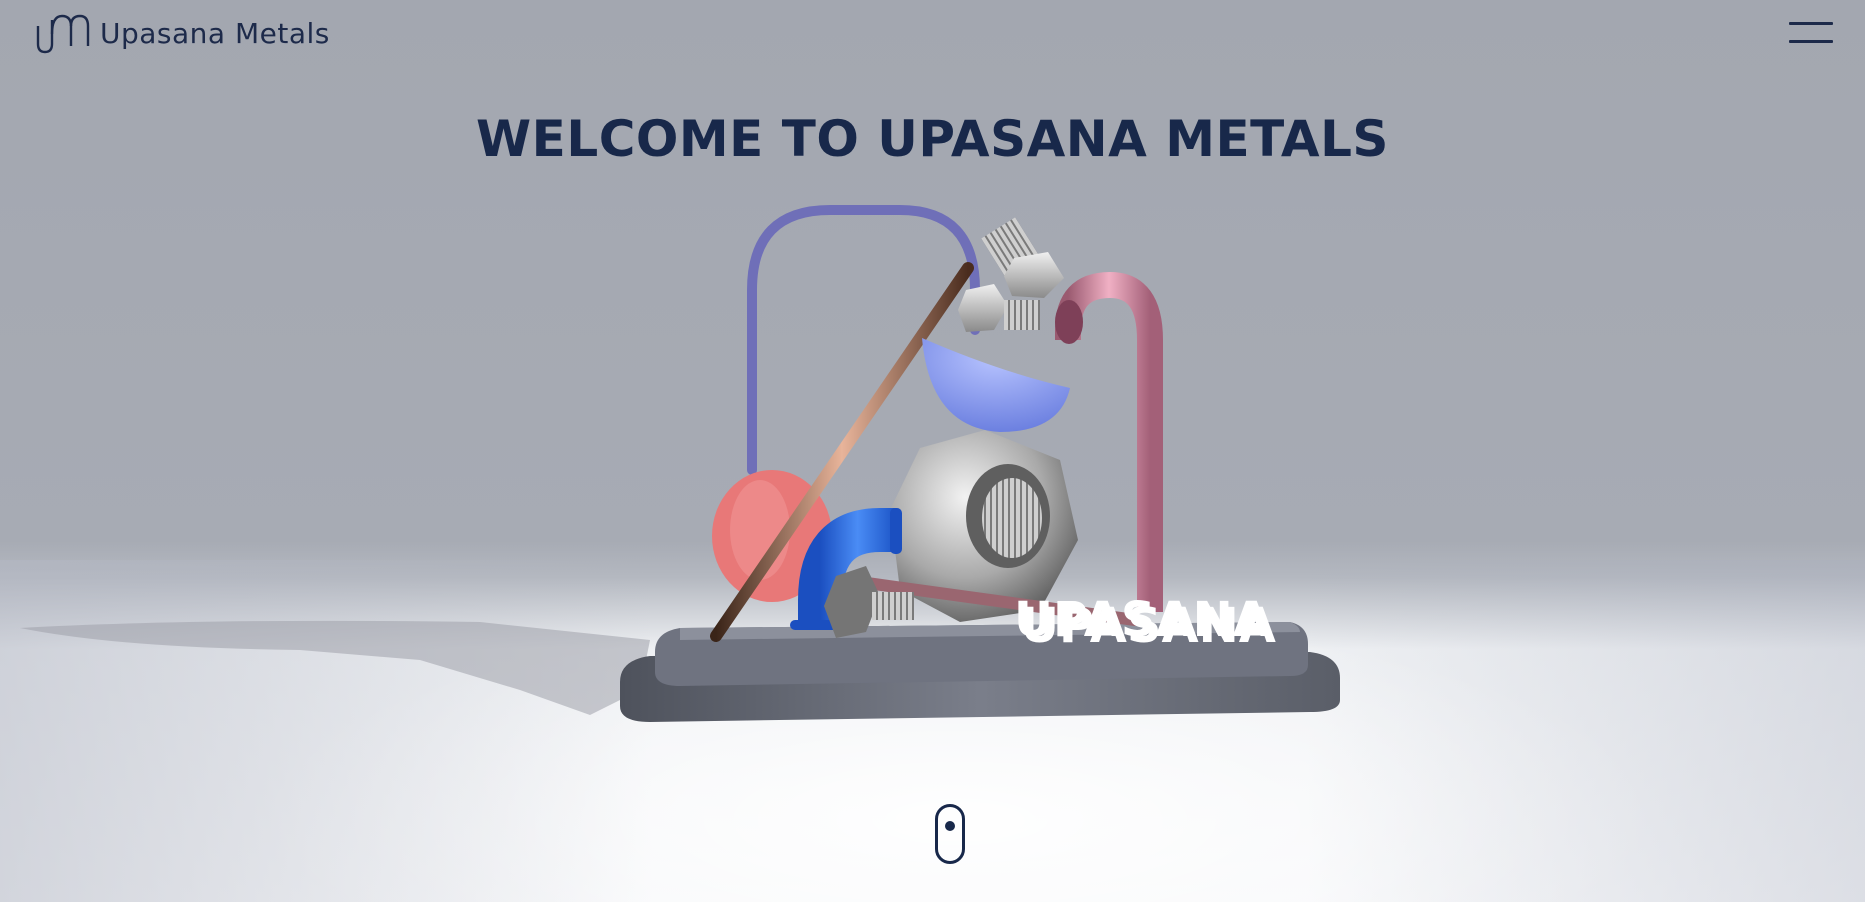  What do you see at coordinates (1142, 620) in the screenshot?
I see `scene-label: UPASANA` at bounding box center [1142, 620].